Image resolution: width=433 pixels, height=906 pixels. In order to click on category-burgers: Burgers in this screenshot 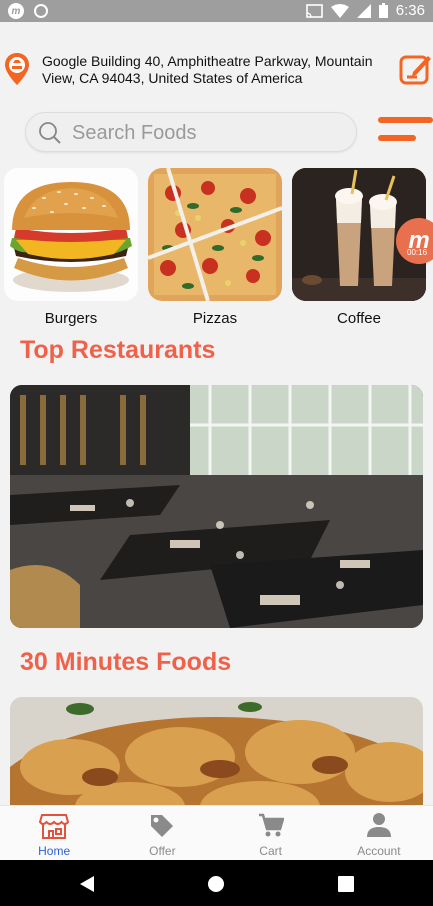, I will do `click(71, 247)`.